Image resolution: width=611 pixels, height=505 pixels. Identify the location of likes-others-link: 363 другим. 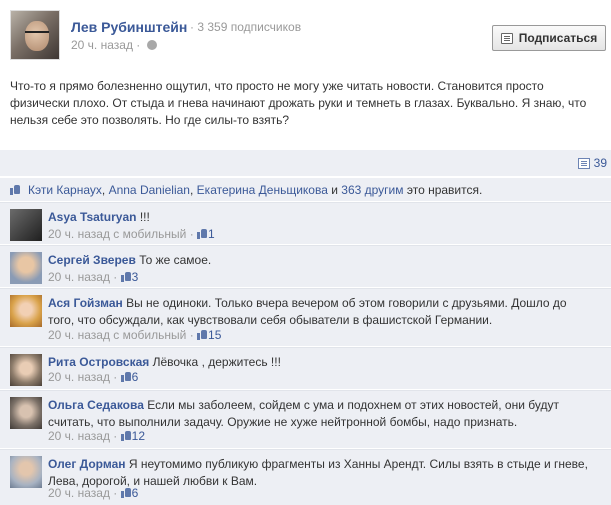
(372, 190).